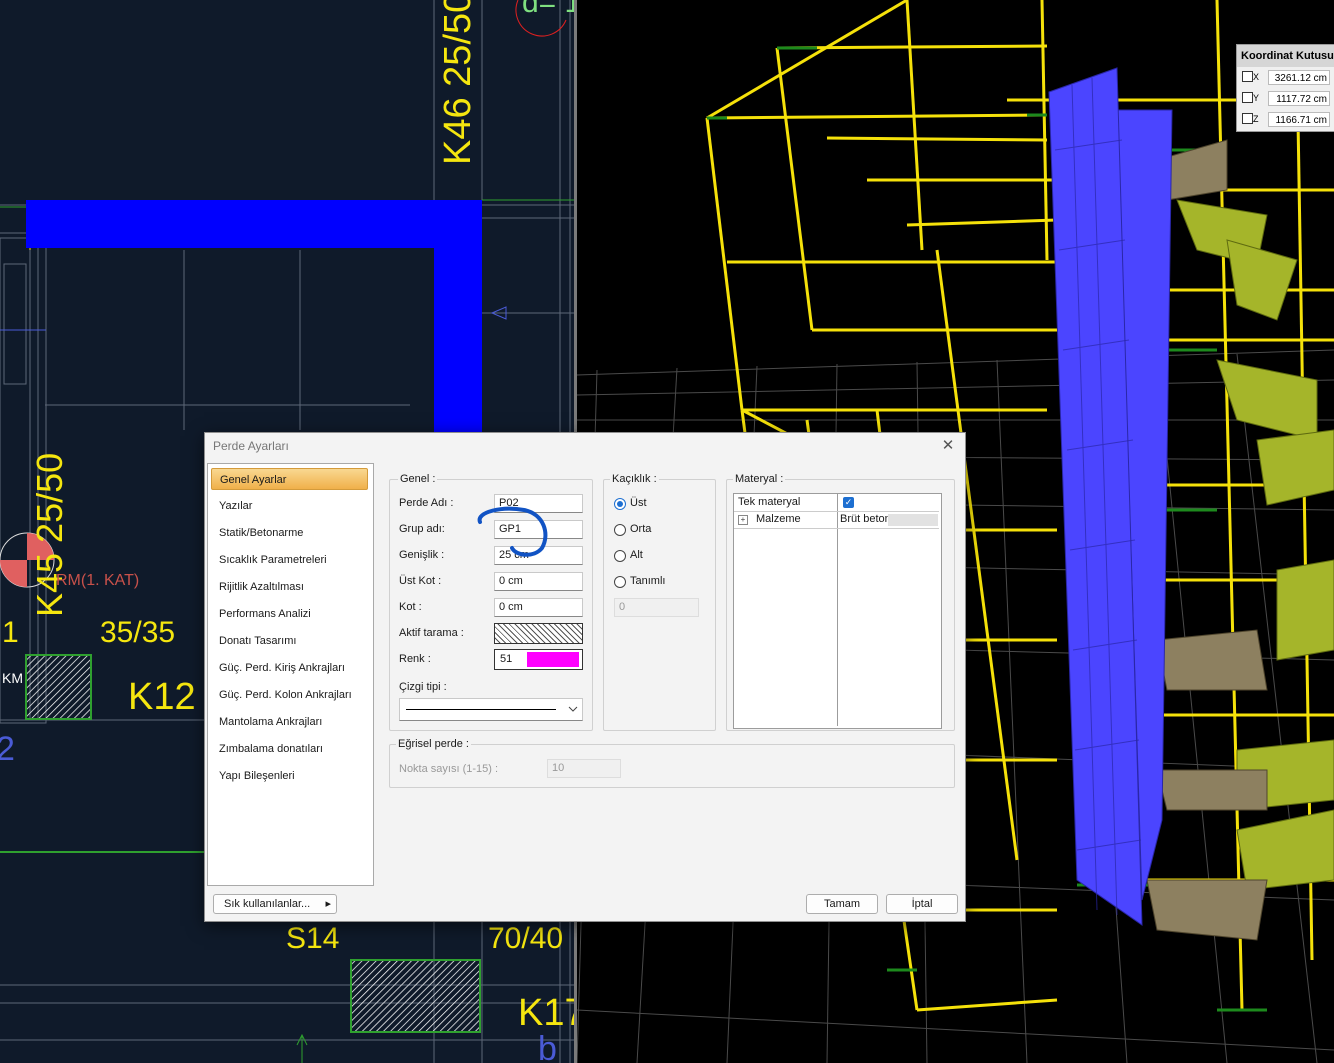 The height and width of the screenshot is (1063, 1334). I want to click on favorites-button: Sık kullanılanlar... ▸, so click(275, 904).